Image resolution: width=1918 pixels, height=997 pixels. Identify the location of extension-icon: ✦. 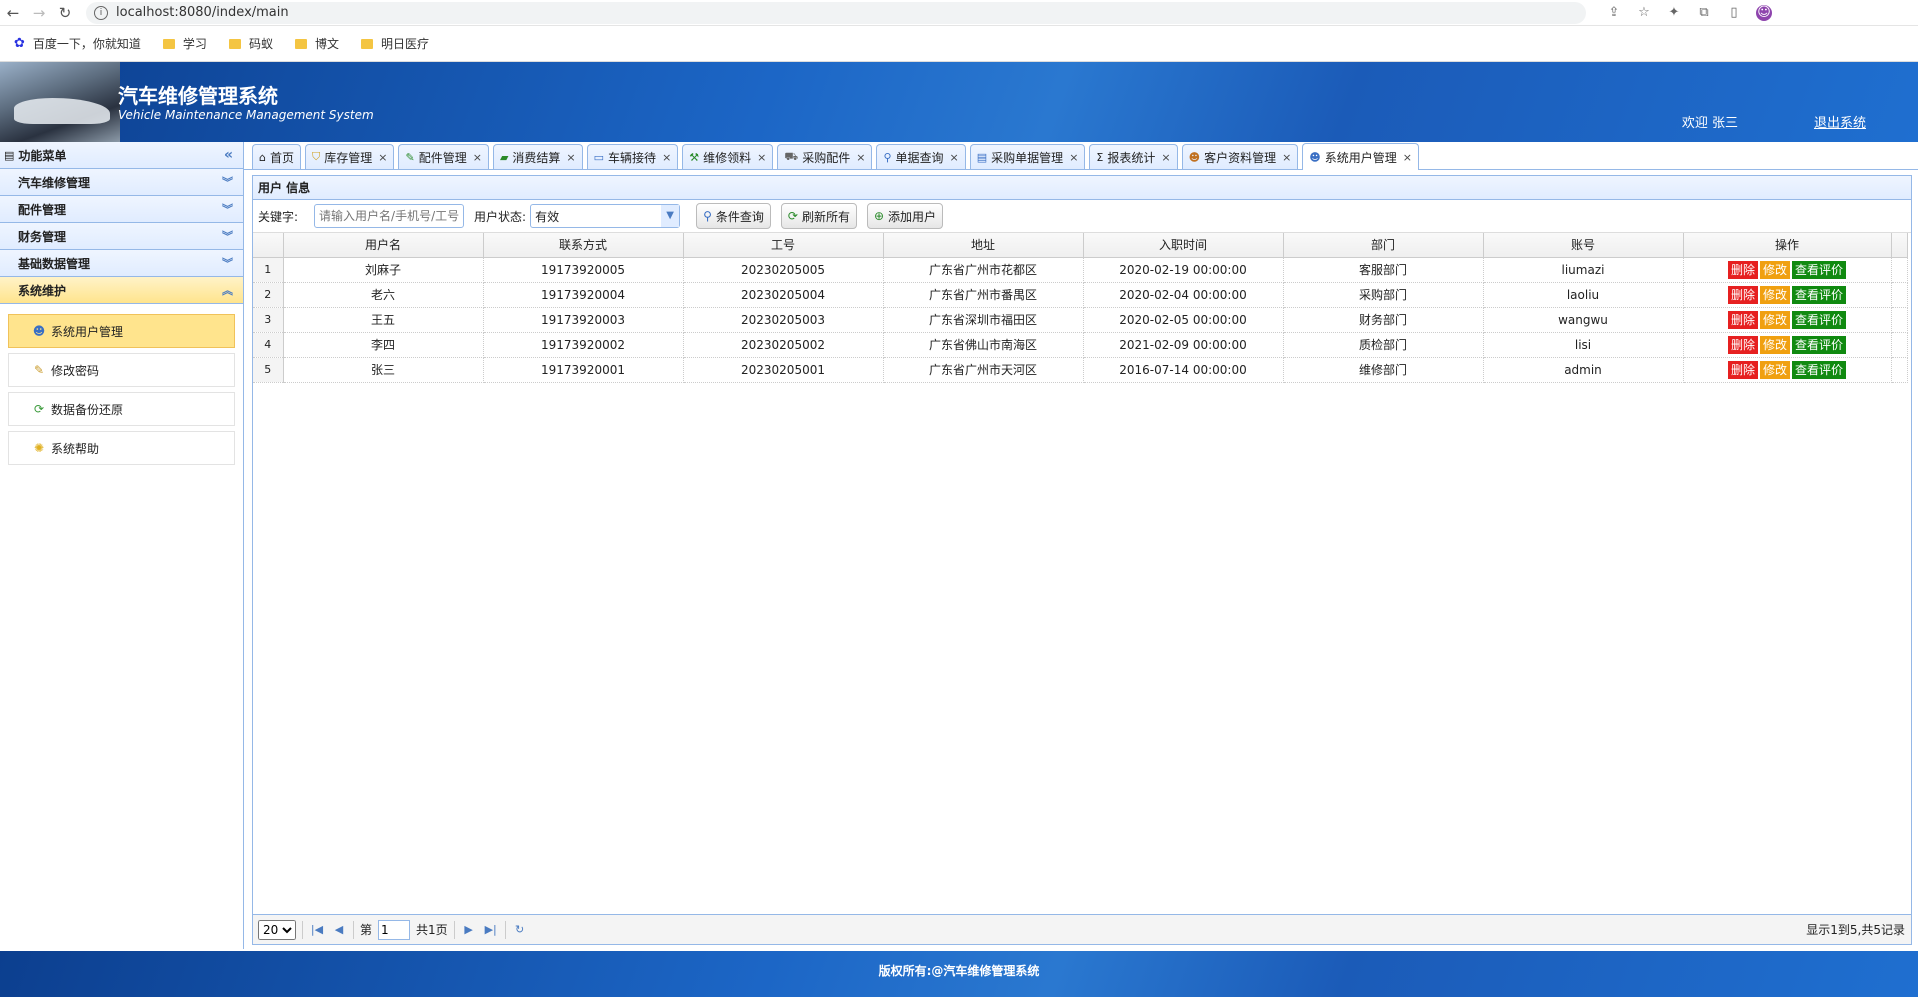
(1674, 13).